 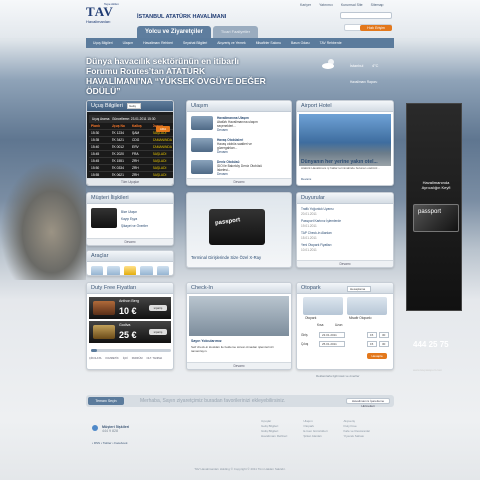 I want to click on customer-link: Kayıp Eşya, so click(x=134, y=219).